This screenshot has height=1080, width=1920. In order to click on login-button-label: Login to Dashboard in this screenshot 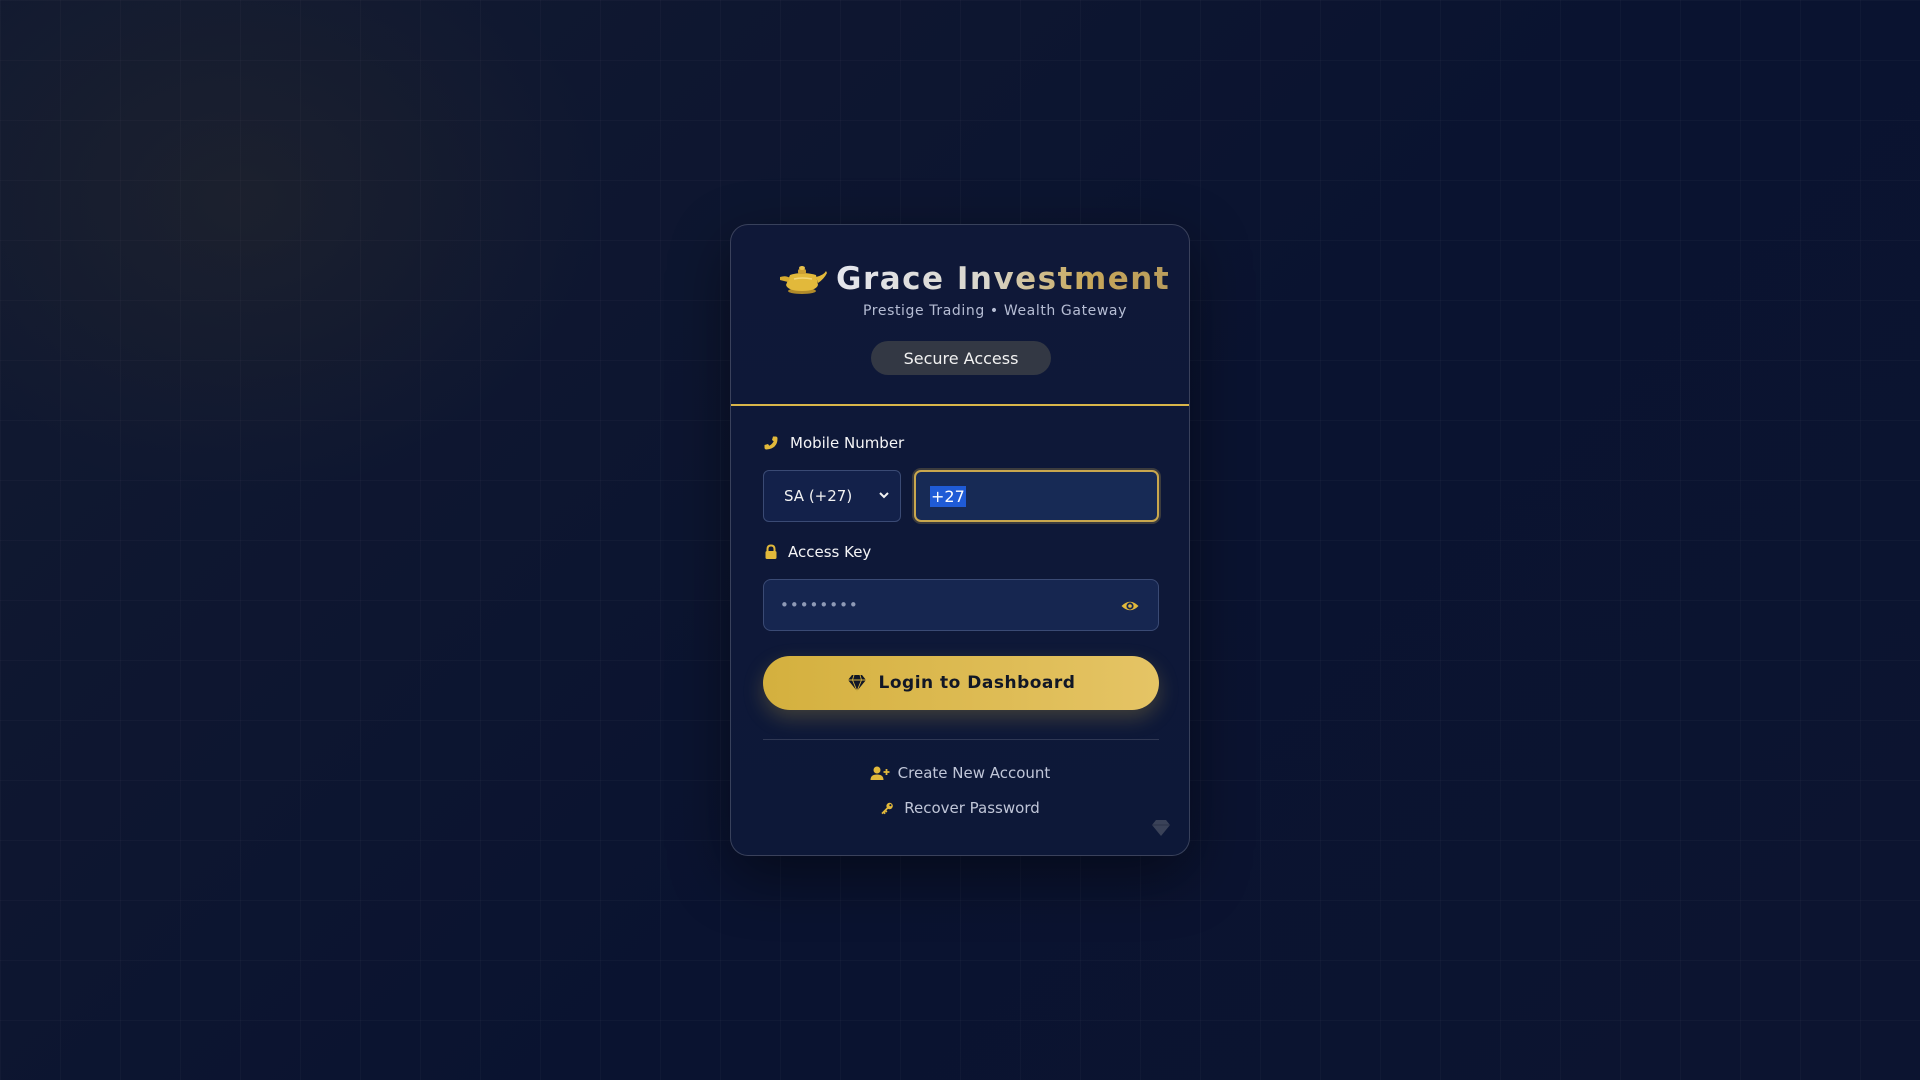, I will do `click(977, 683)`.